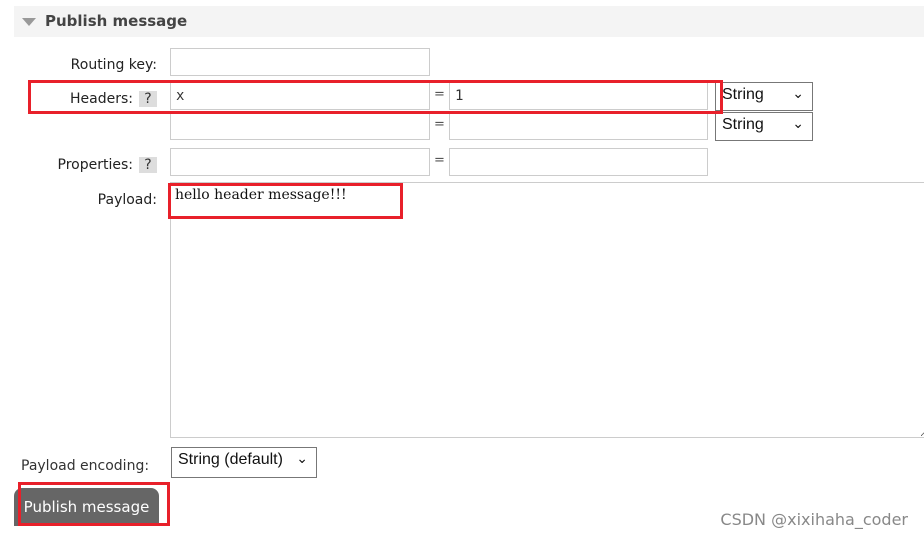 This screenshot has width=924, height=538. Describe the element at coordinates (300, 62) in the screenshot. I see `routing-key-input` at that location.